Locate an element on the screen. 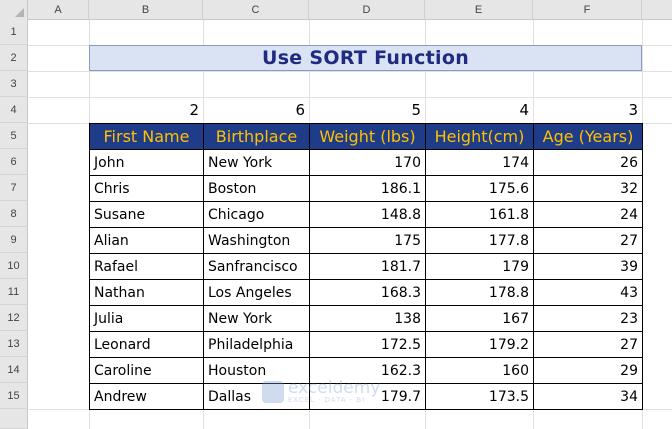  table-cell: Nathan is located at coordinates (146, 292).